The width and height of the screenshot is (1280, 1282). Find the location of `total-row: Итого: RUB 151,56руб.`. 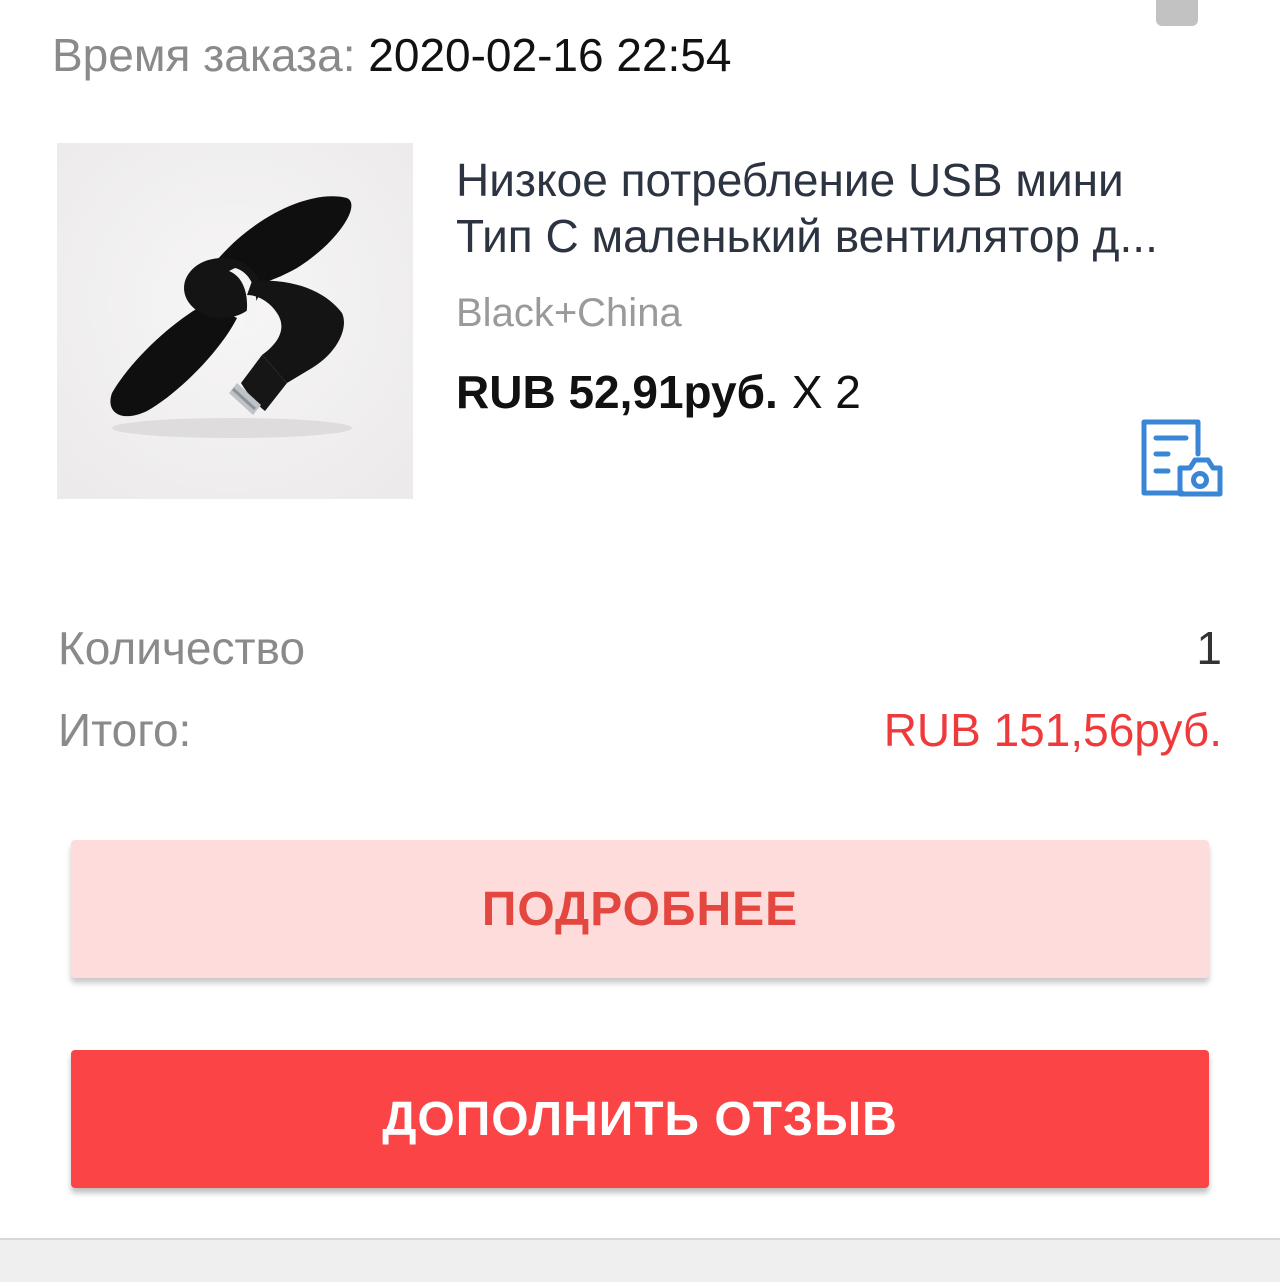

total-row: Итого: RUB 151,56руб. is located at coordinates (640, 730).